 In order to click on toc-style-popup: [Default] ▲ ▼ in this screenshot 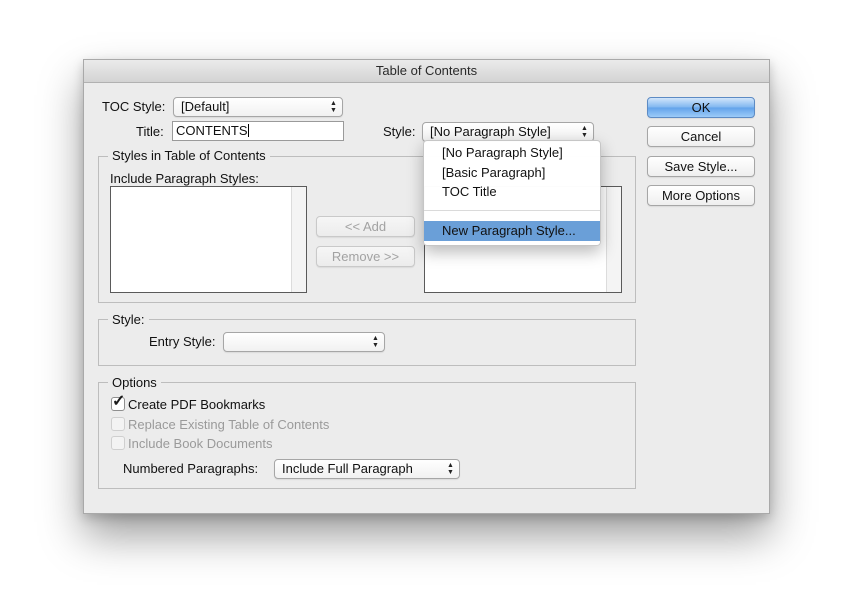, I will do `click(258, 107)`.